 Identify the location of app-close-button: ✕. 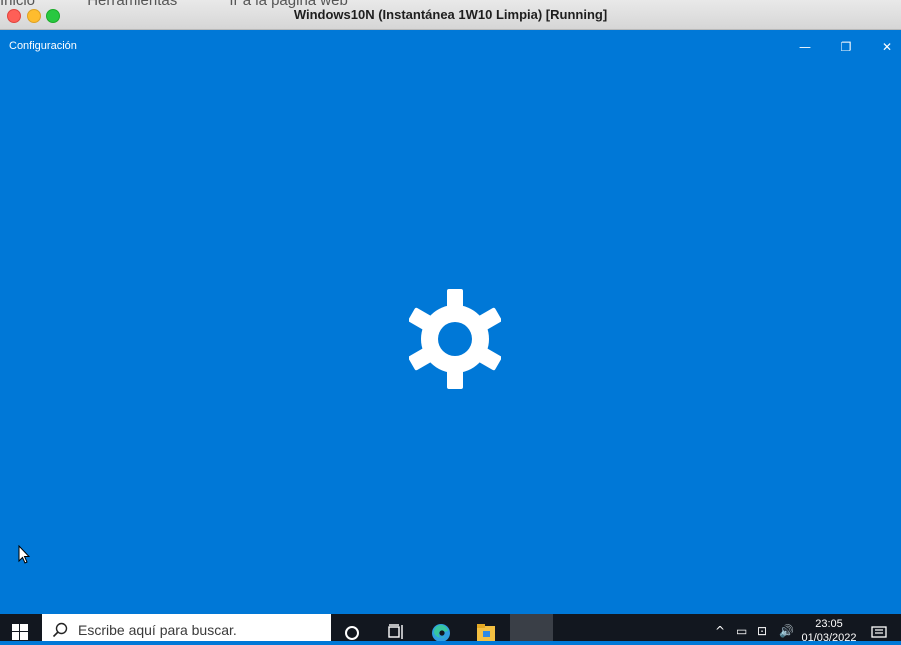
(887, 47).